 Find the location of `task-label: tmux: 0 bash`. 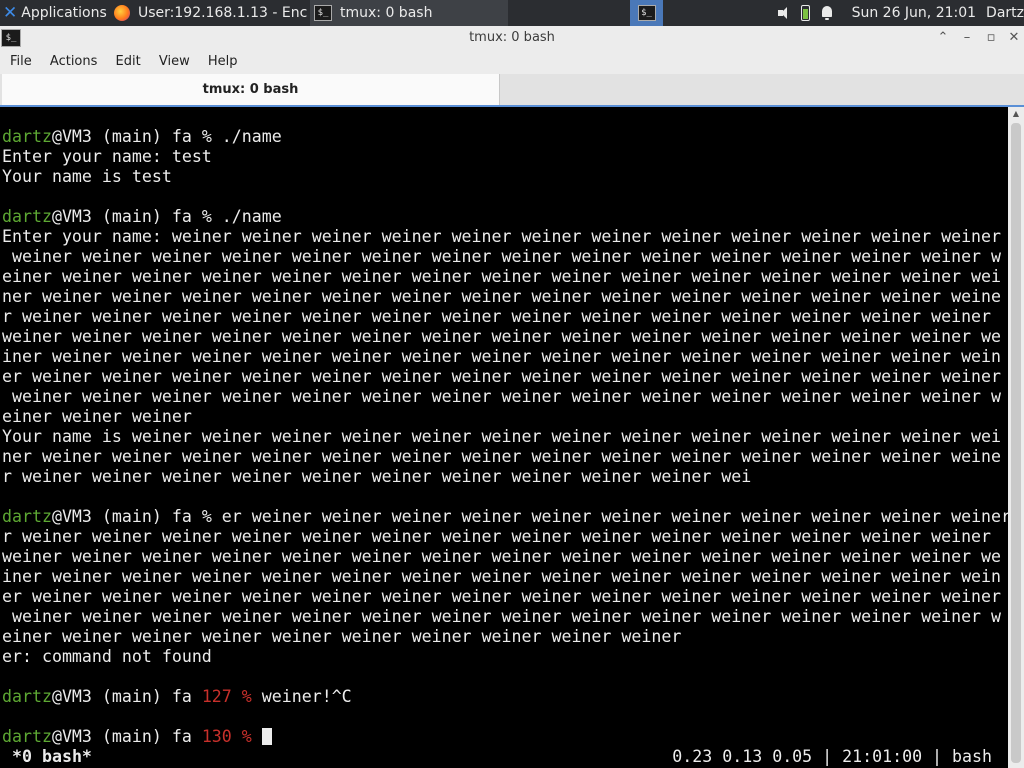

task-label: tmux: 0 bash is located at coordinates (386, 13).